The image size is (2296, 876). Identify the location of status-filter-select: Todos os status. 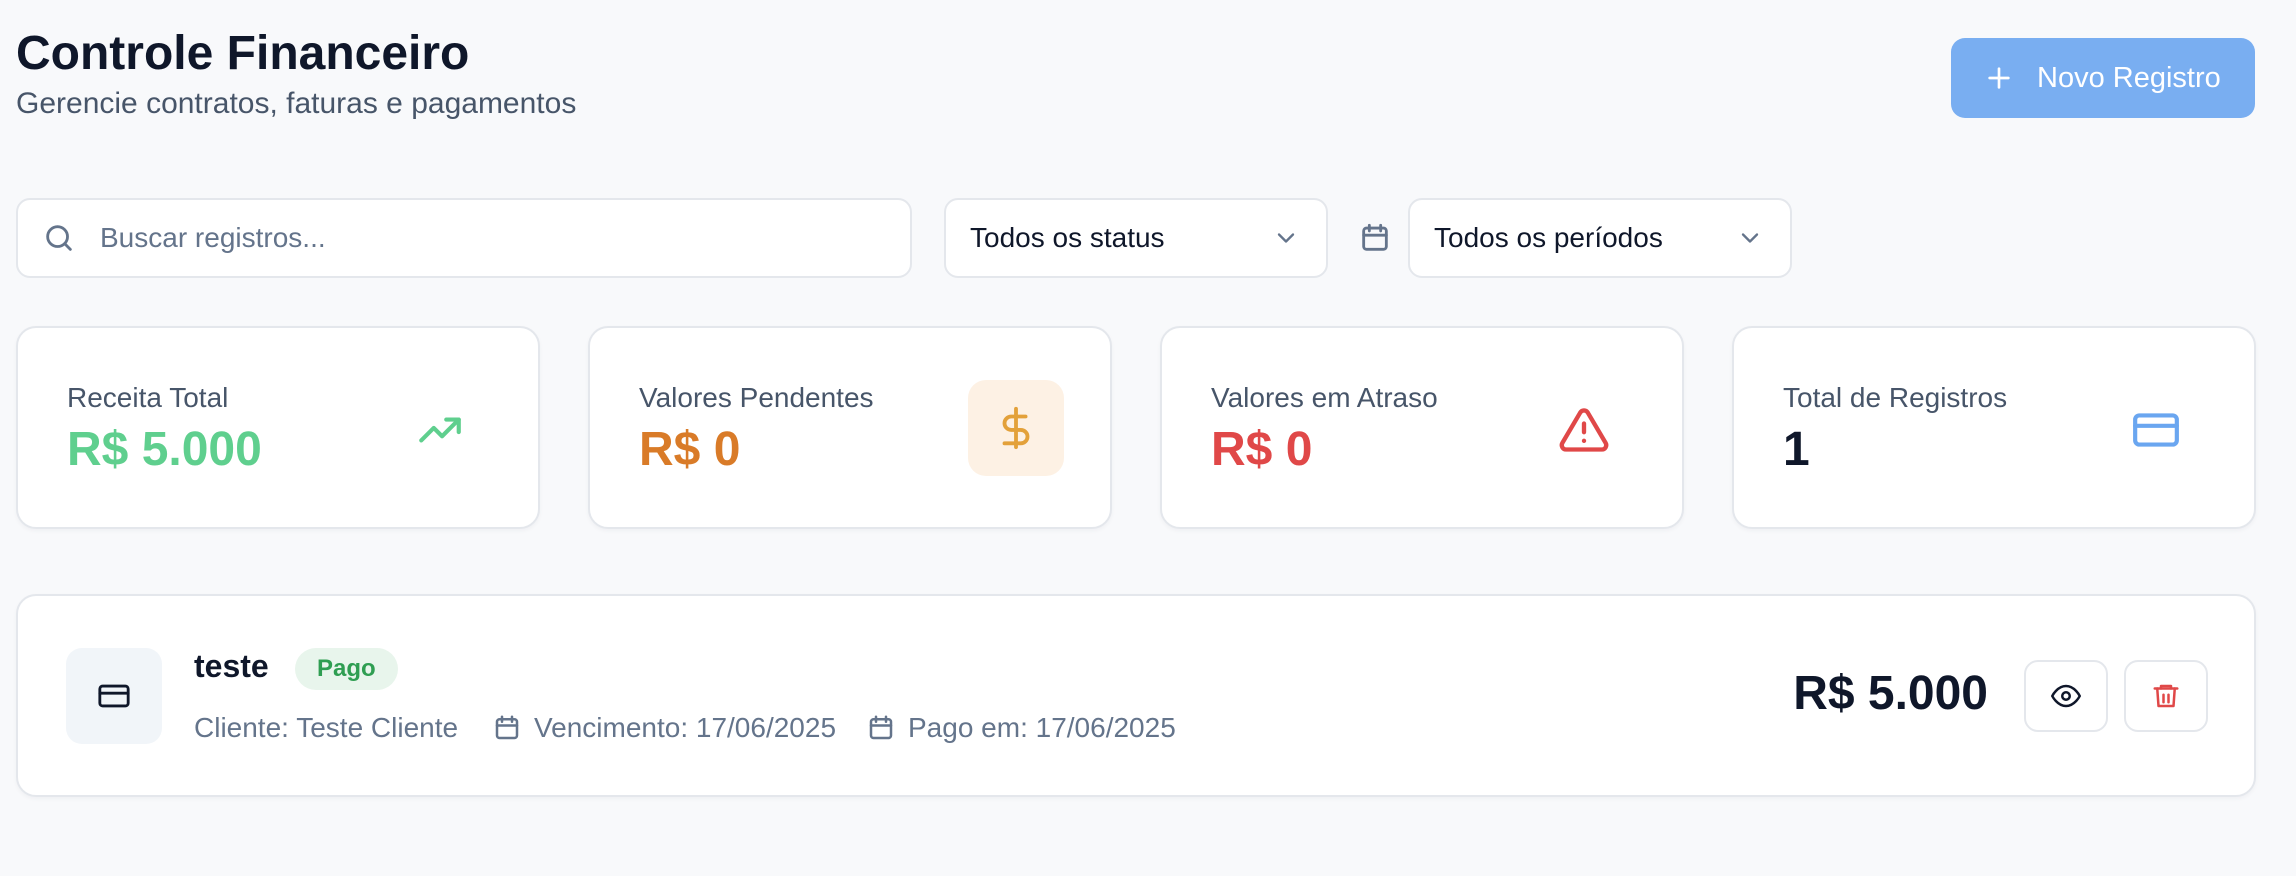
(1136, 238).